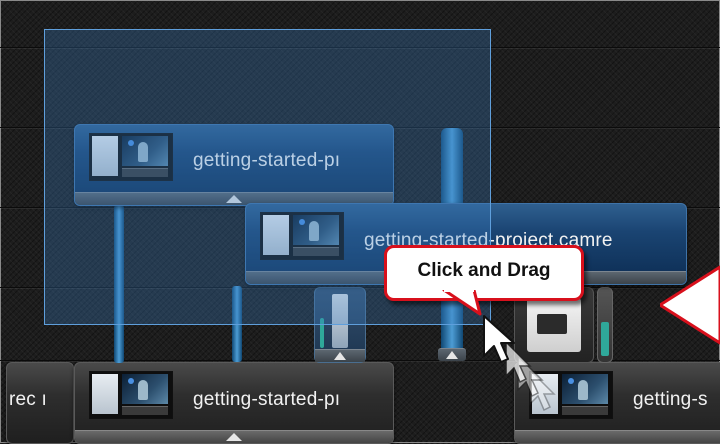 This screenshot has width=720, height=444. What do you see at coordinates (28, 399) in the screenshot?
I see `clip-label: rec ı` at bounding box center [28, 399].